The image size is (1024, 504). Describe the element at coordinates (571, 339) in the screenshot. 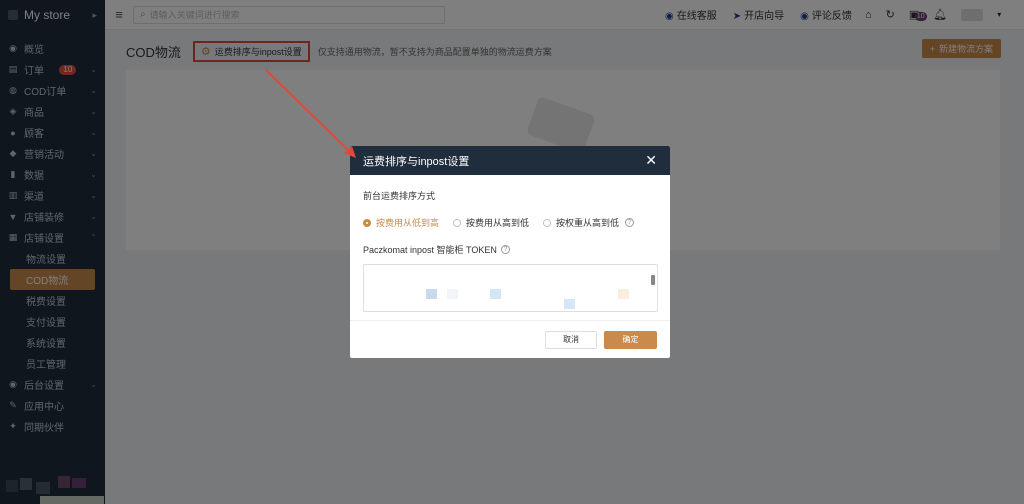

I see `cancel-button: 取消` at that location.